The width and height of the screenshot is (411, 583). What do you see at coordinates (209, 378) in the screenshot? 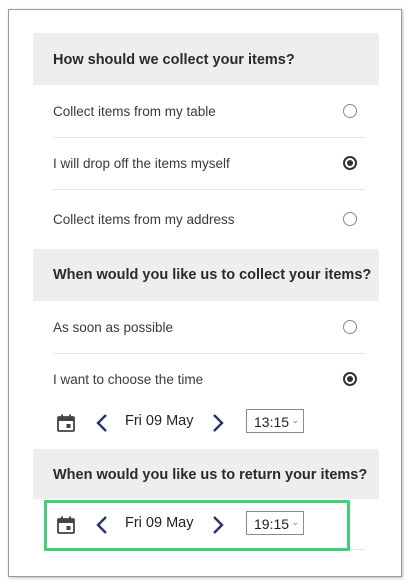
I see `option-choose-time: I want to choose the time` at bounding box center [209, 378].